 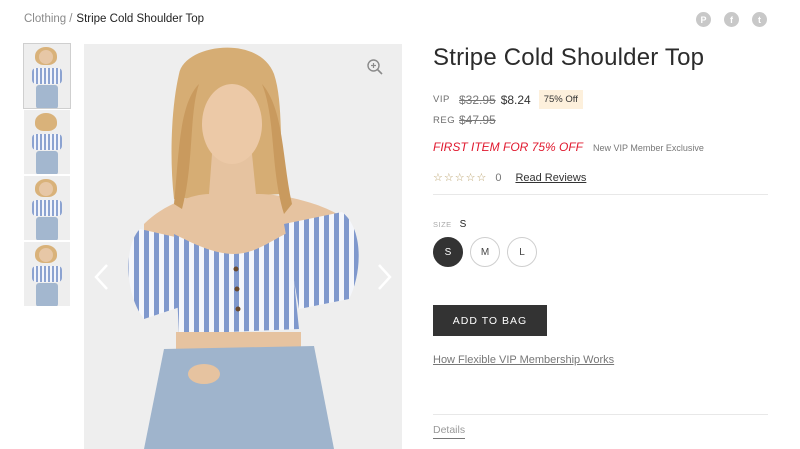 I want to click on thumbnail-hair, so click(x=46, y=122).